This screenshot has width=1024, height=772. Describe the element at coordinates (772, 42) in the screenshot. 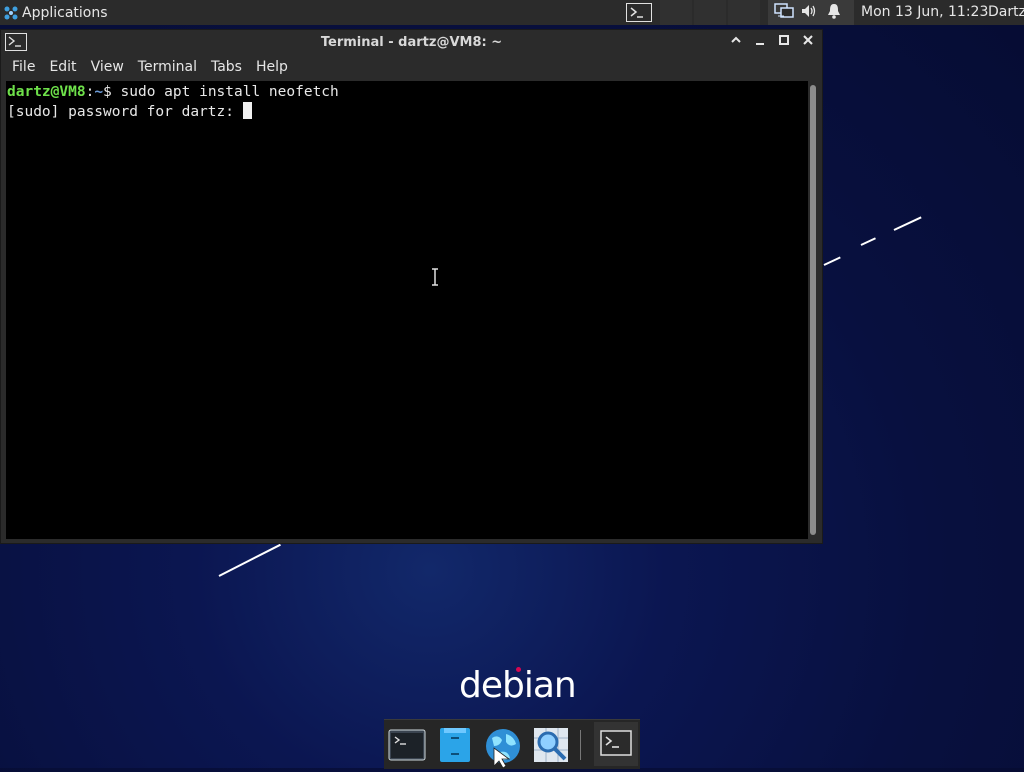

I see `window-controls` at that location.